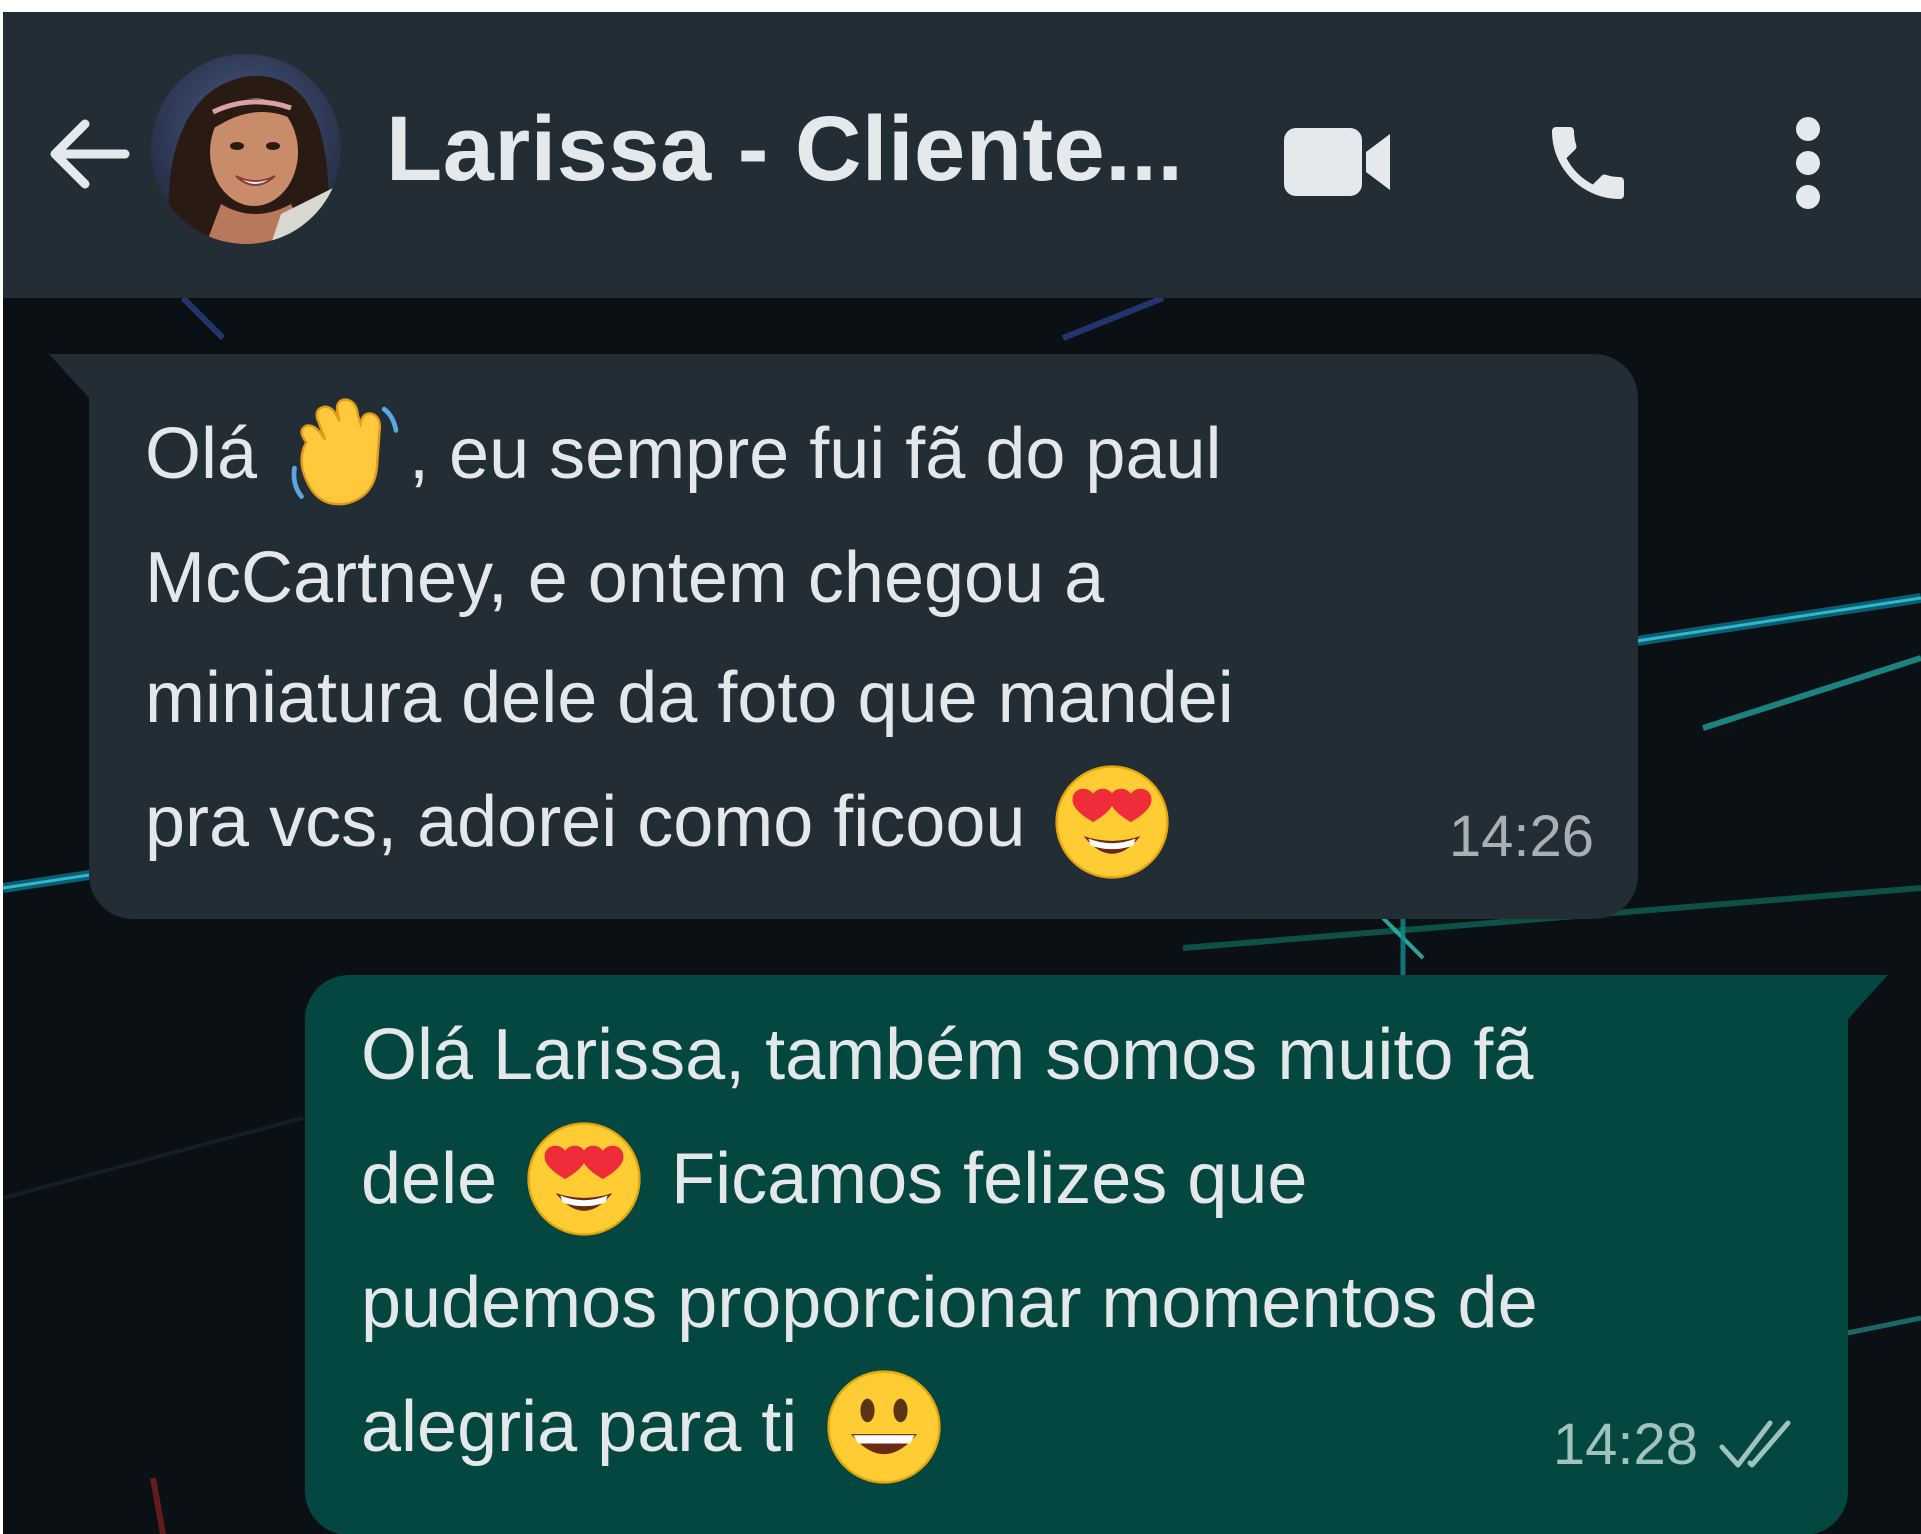 The image size is (1921, 1534). I want to click on message-line: McCartney, e ontem chegou a, so click(861, 578).